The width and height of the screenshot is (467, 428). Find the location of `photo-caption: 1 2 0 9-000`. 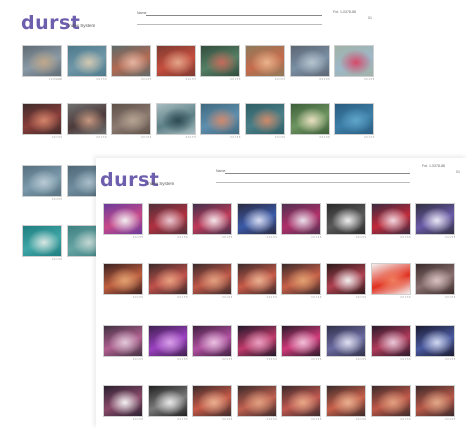

photo-caption: 1 2 0 9-000 is located at coordinates (55, 79).